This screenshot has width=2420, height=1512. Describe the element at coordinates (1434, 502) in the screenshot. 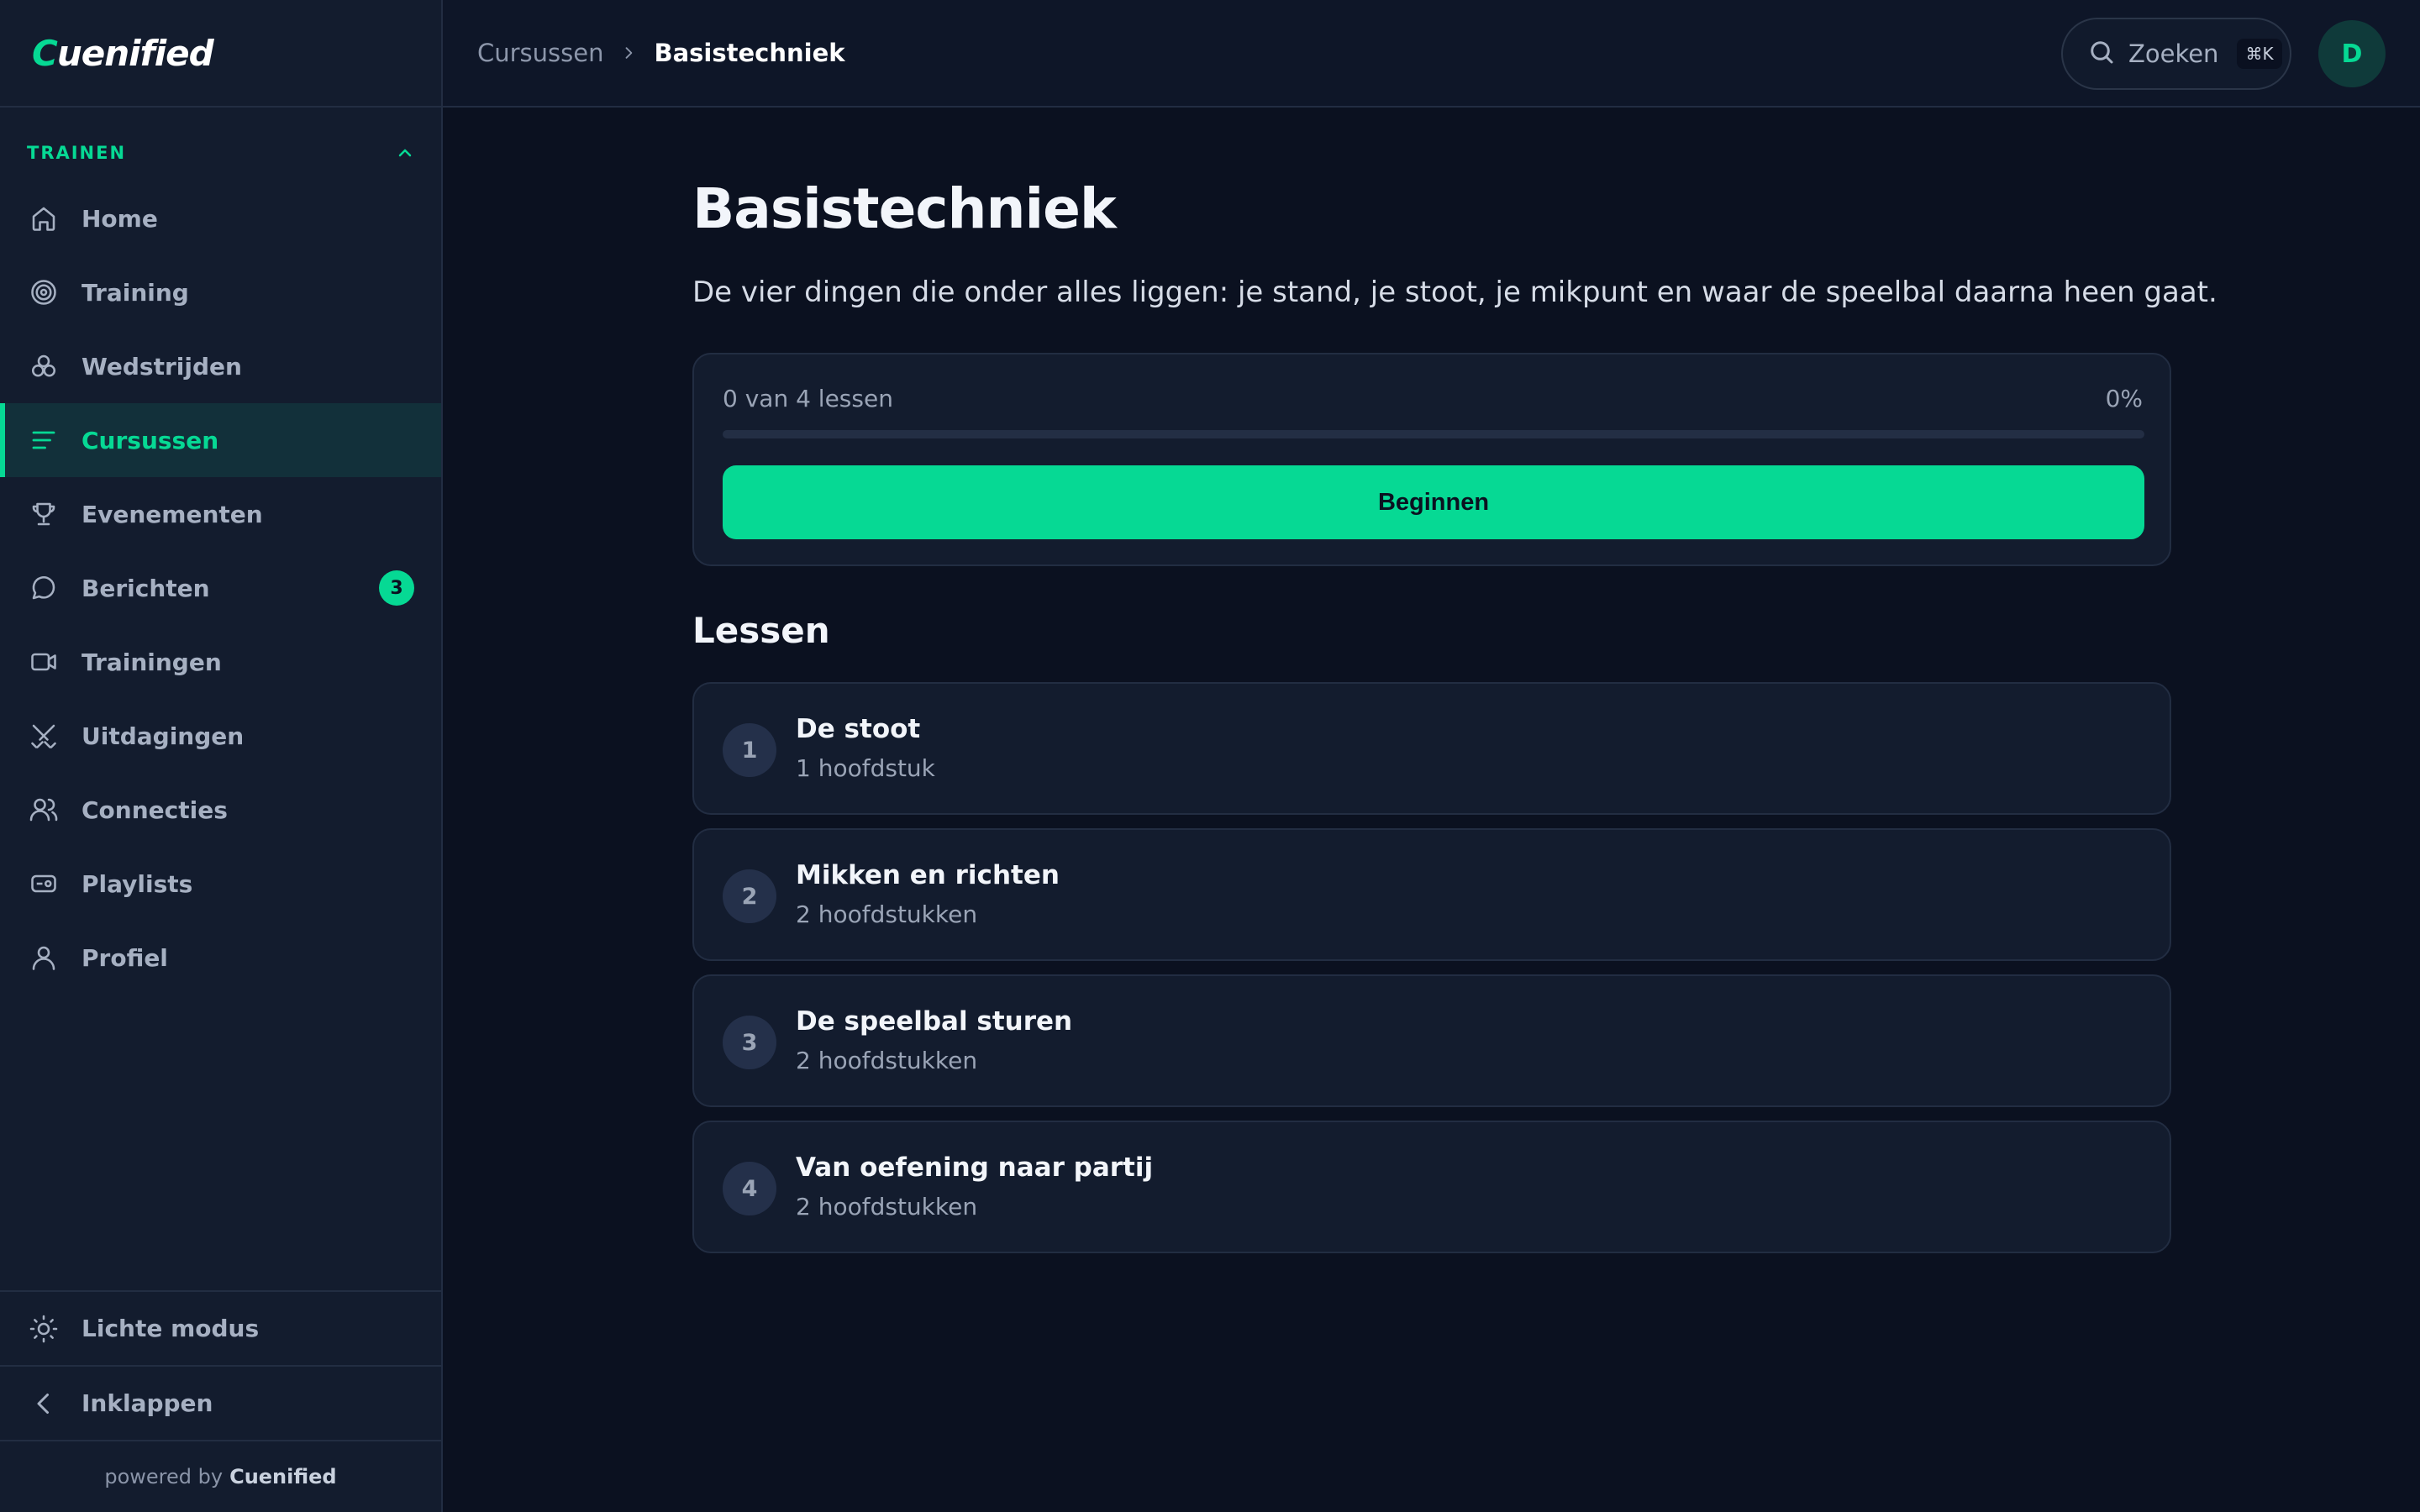

I see `start-button: Beginnen` at that location.